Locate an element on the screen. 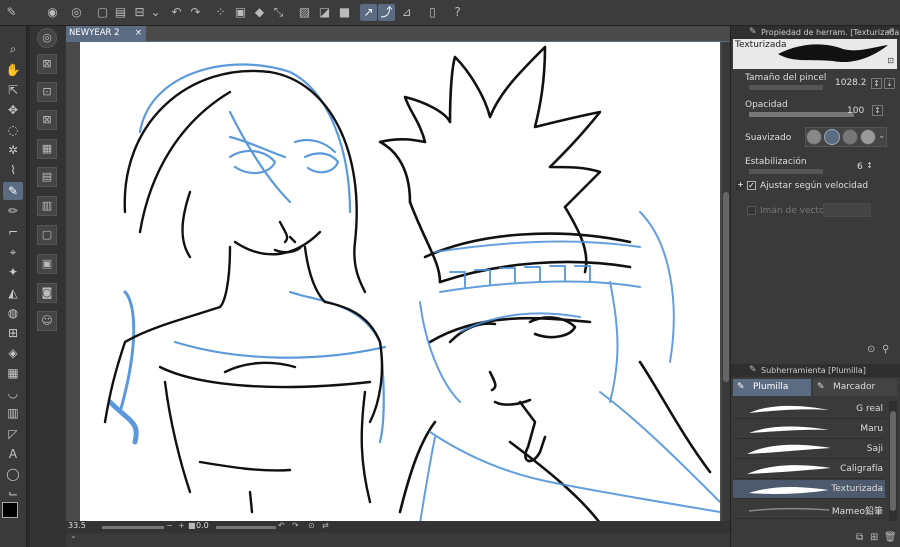 This screenshot has height=547, width=900. settings-icon: ⊙ is located at coordinates (871, 349).